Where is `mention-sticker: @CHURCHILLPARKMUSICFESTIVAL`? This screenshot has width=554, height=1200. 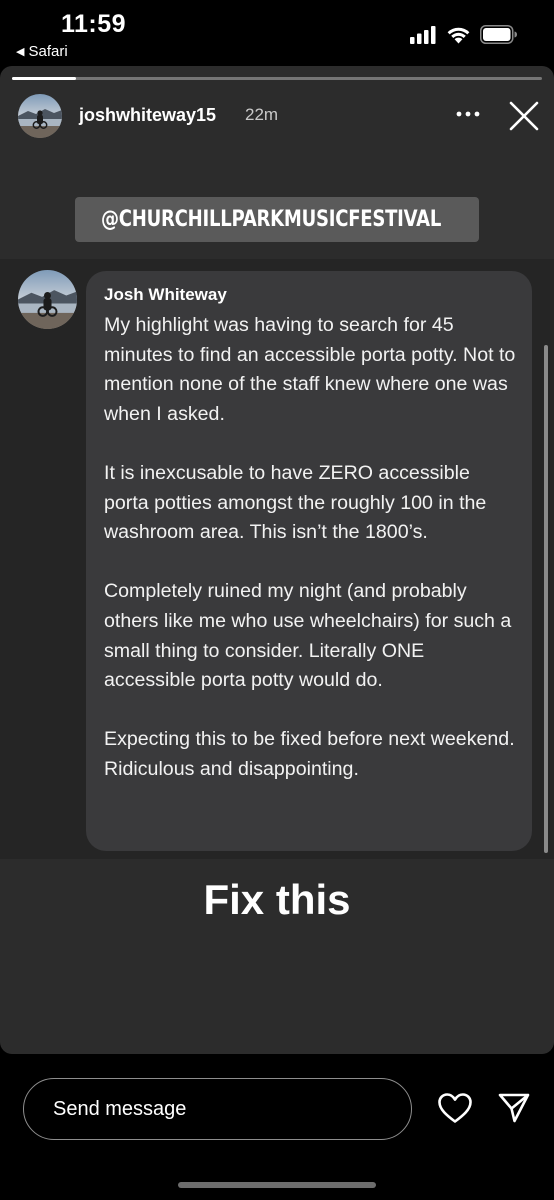 mention-sticker: @CHURCHILLPARKMUSICFESTIVAL is located at coordinates (277, 219).